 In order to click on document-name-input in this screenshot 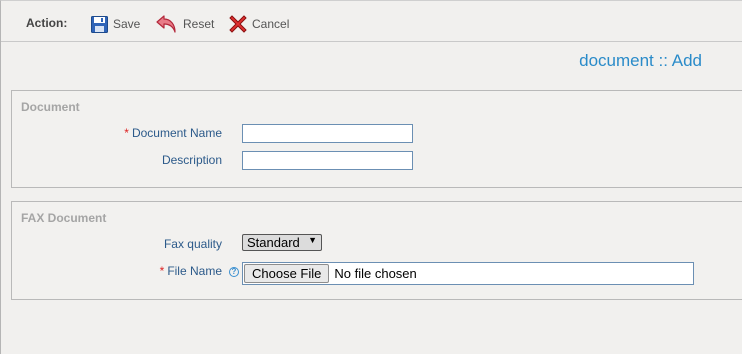, I will do `click(327, 133)`.